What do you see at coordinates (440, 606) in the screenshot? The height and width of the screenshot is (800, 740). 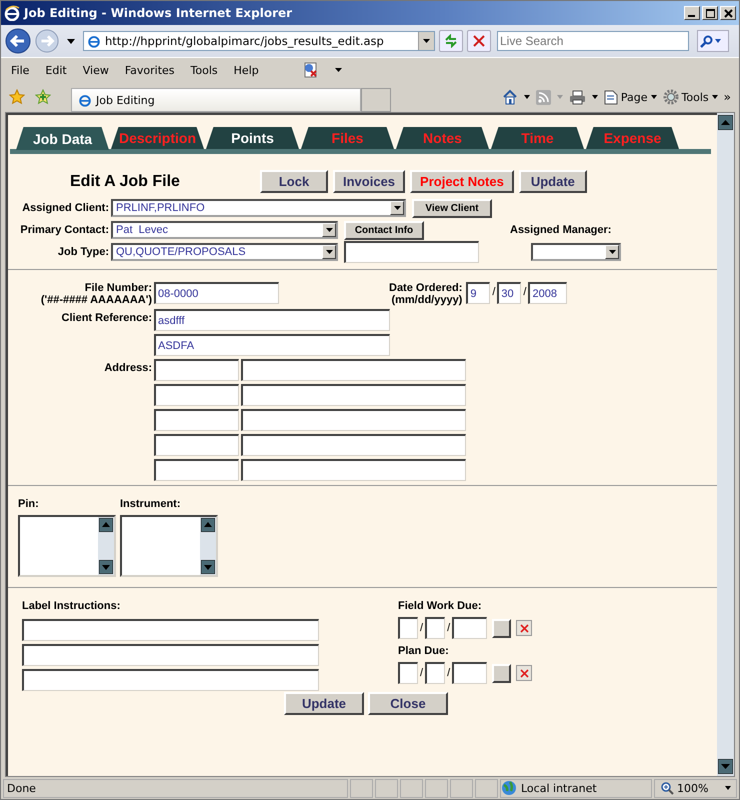 I see `field-label: Field Work Due:` at bounding box center [440, 606].